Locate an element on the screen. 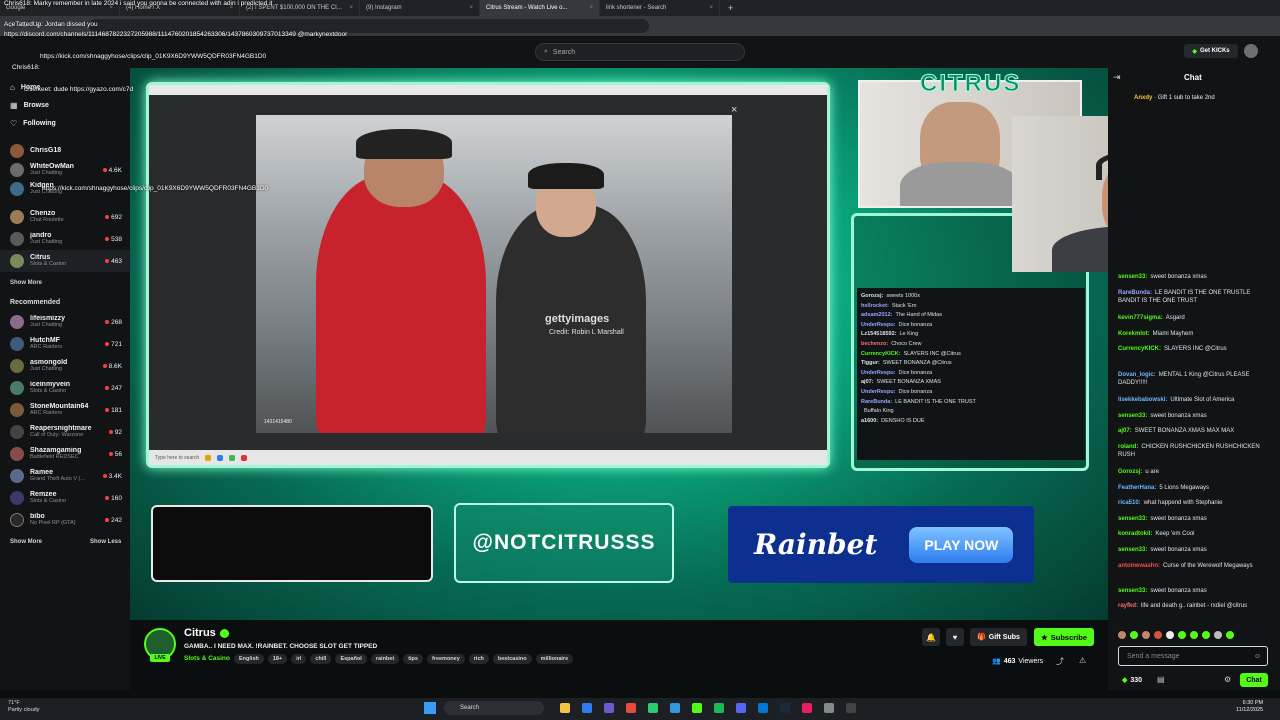  gift-subs-button: 🎁 Gift Subs is located at coordinates (998, 637).